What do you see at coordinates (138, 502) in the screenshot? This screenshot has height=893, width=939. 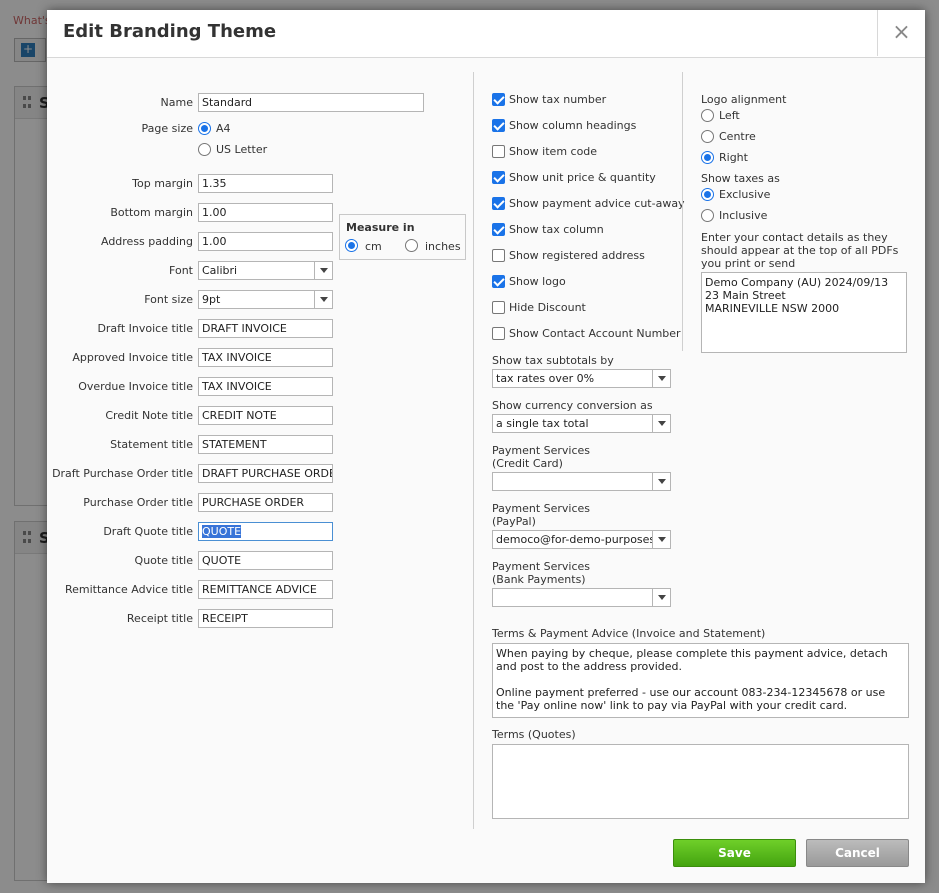 I see `purchase-order-title-label: Purchase Order title` at bounding box center [138, 502].